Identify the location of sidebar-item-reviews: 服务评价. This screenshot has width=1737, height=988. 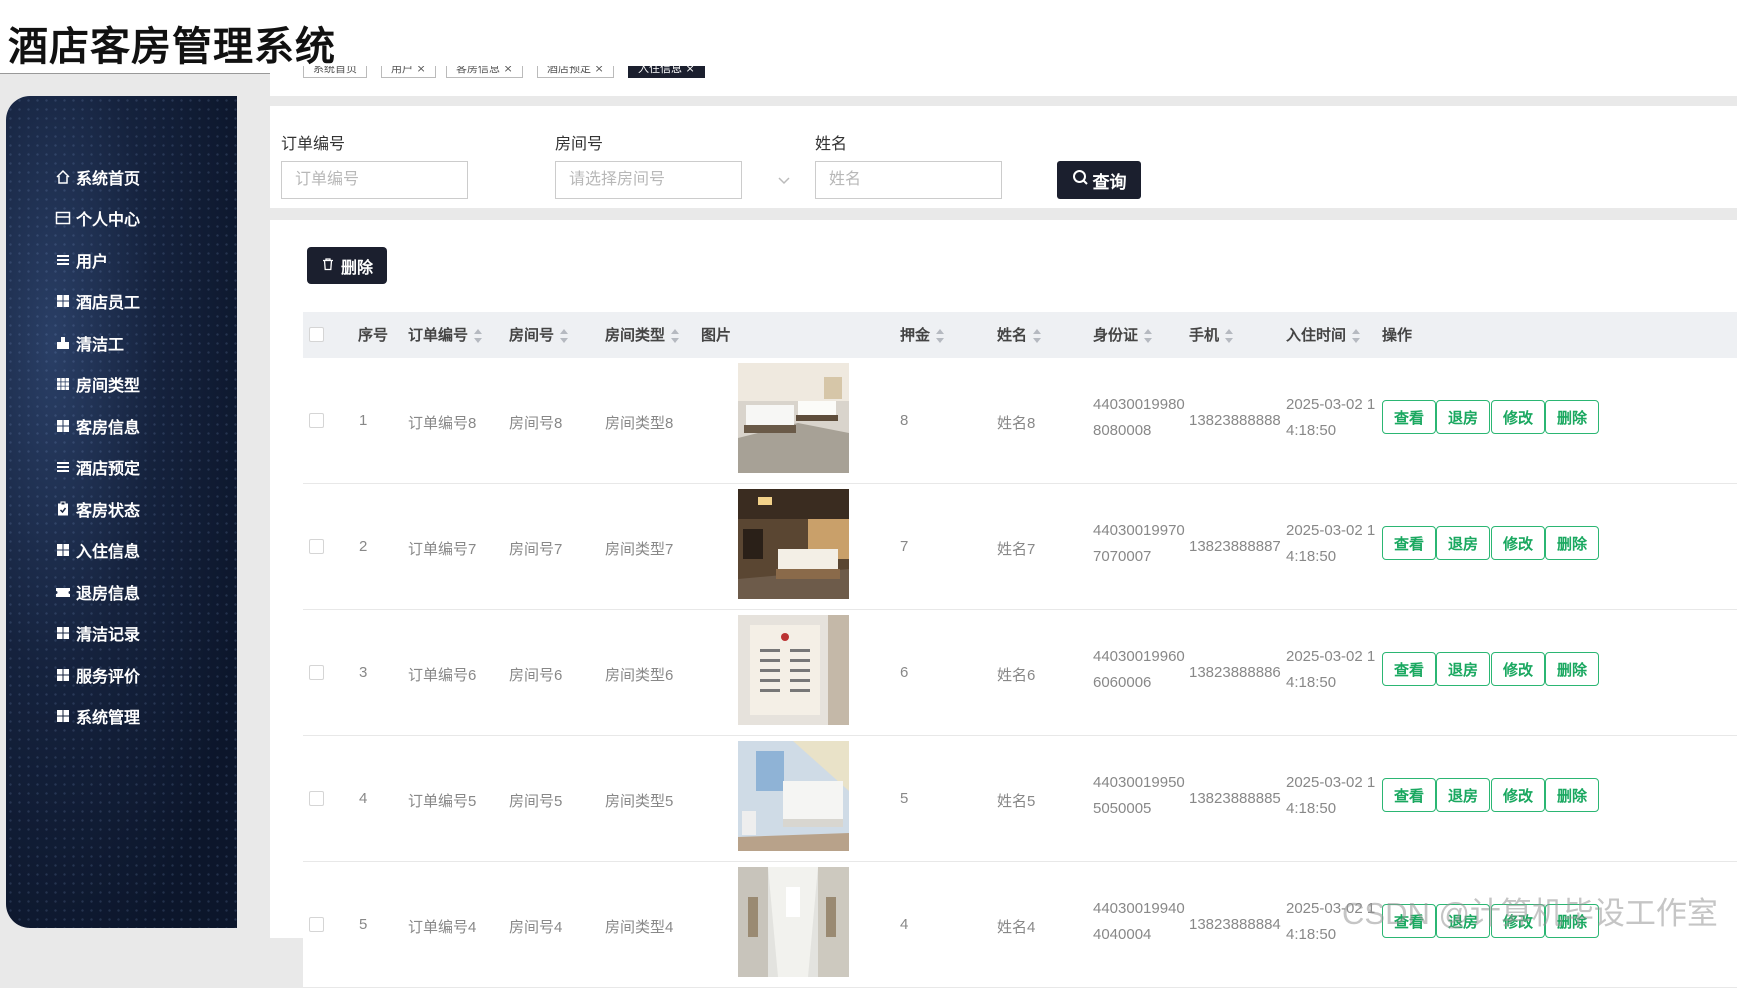
(97, 675).